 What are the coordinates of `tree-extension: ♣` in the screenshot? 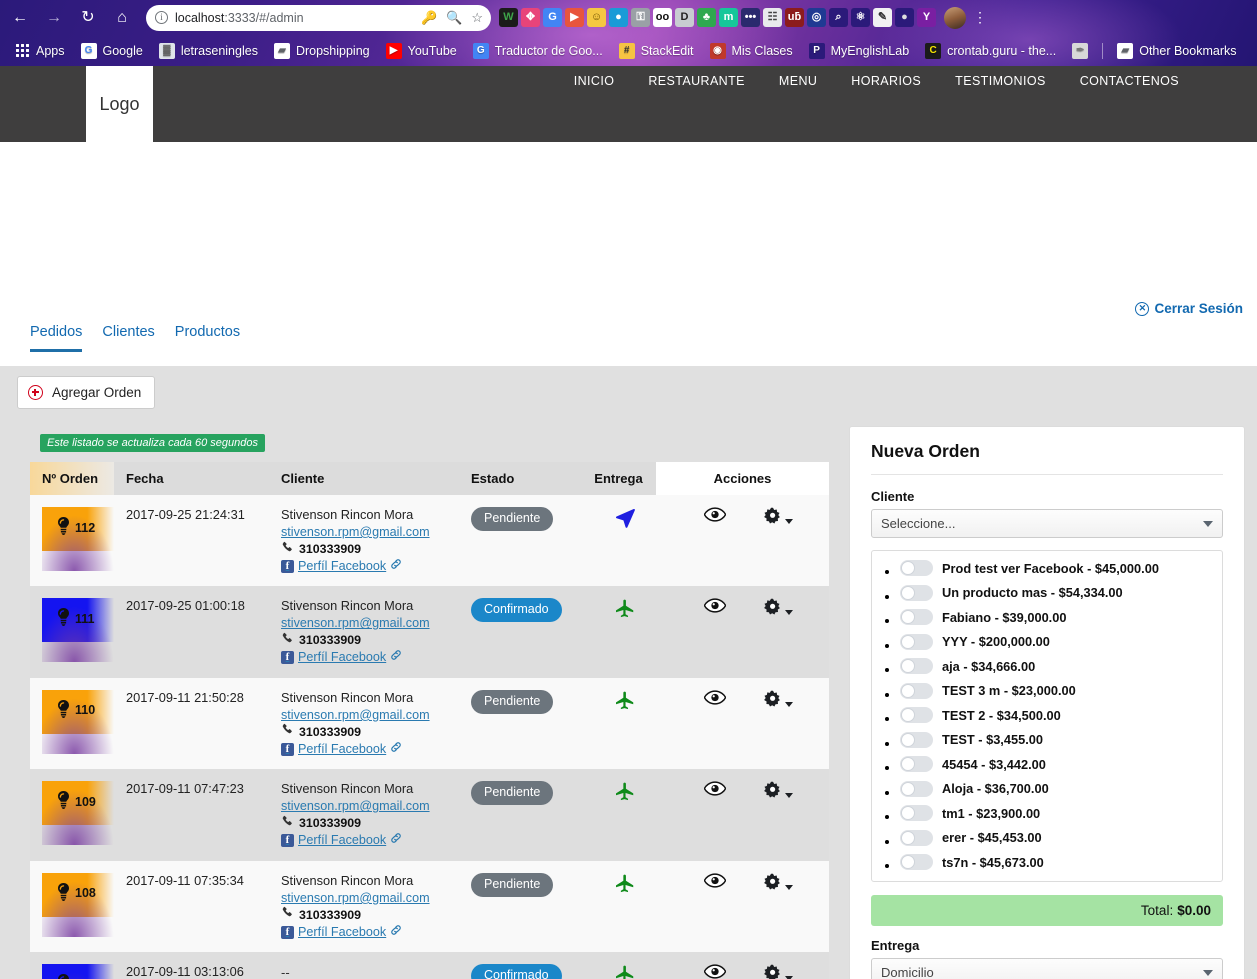 It's located at (706, 17).